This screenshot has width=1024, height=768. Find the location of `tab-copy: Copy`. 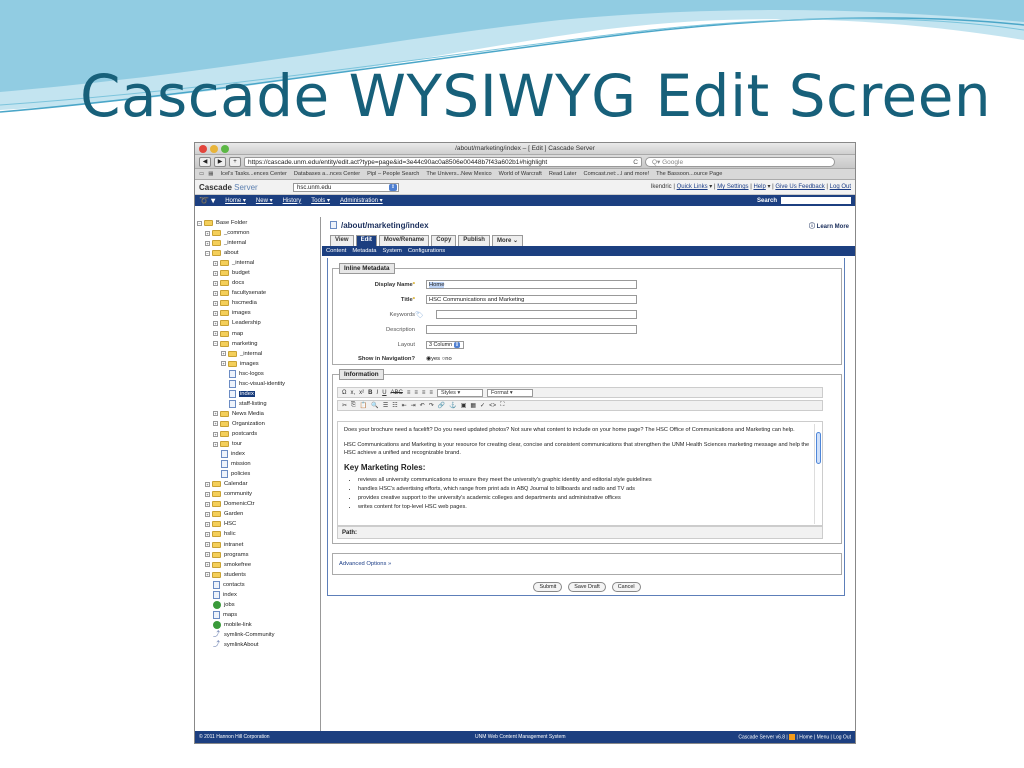

tab-copy: Copy is located at coordinates (444, 240).